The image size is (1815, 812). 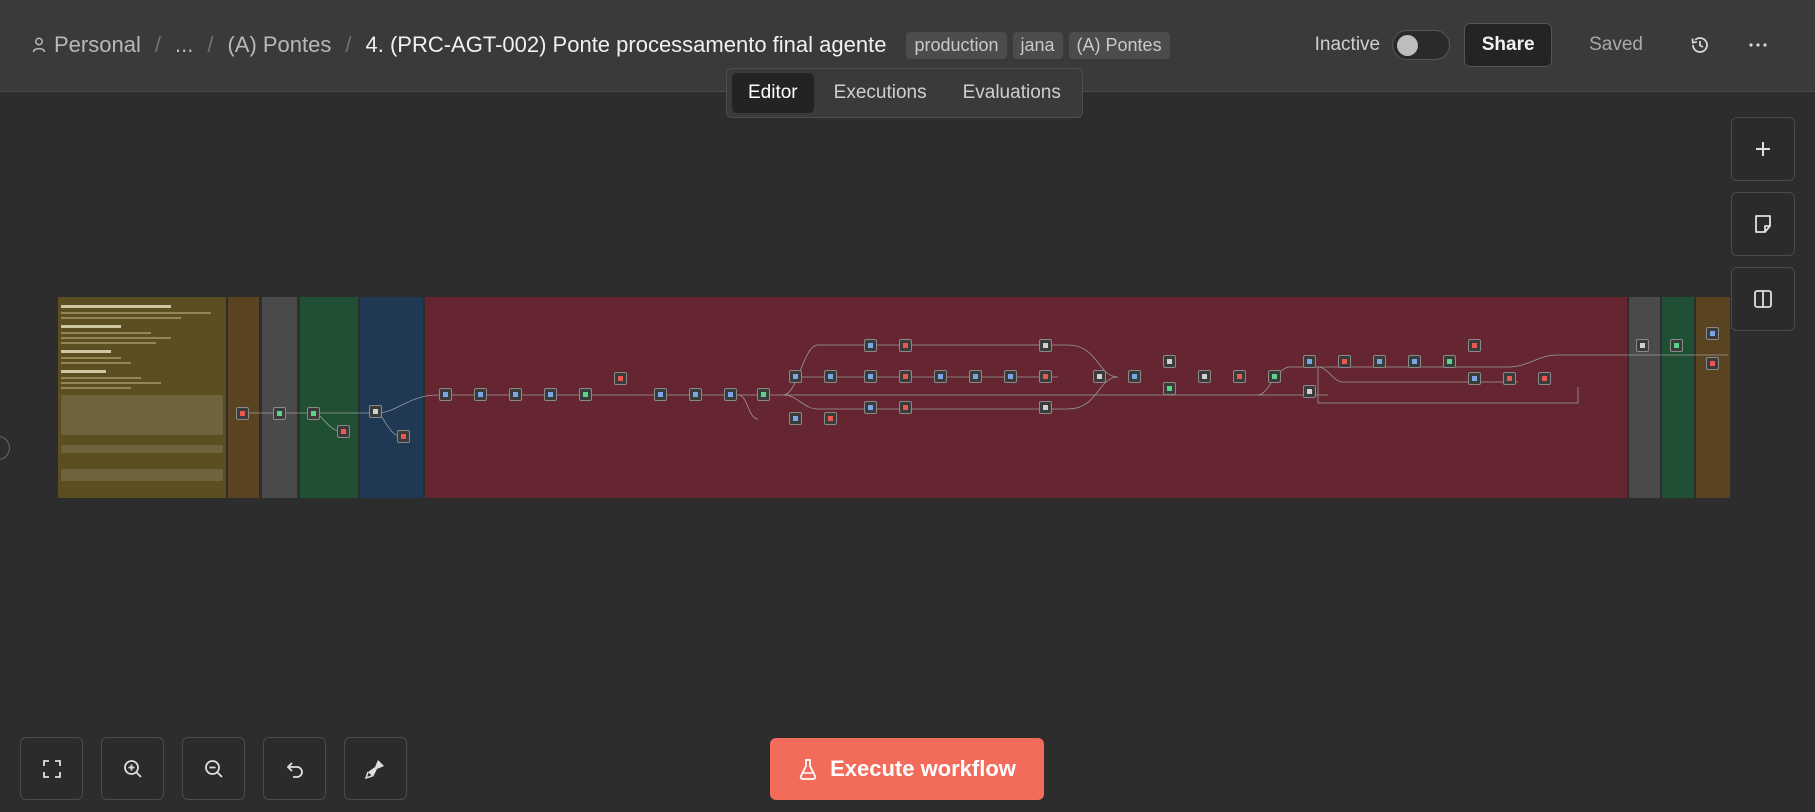 What do you see at coordinates (985, 391) in the screenshot?
I see `node-connections` at bounding box center [985, 391].